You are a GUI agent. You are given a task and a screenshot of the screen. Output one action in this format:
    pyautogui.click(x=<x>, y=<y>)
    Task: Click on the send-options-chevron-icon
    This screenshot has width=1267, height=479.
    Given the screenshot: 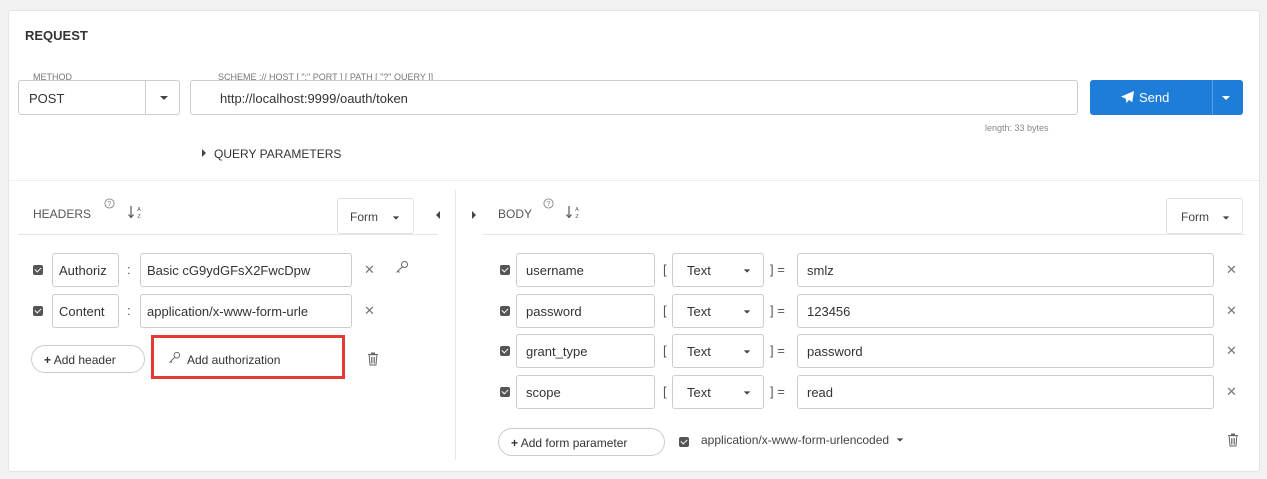 What is the action you would take?
    pyautogui.click(x=1226, y=98)
    